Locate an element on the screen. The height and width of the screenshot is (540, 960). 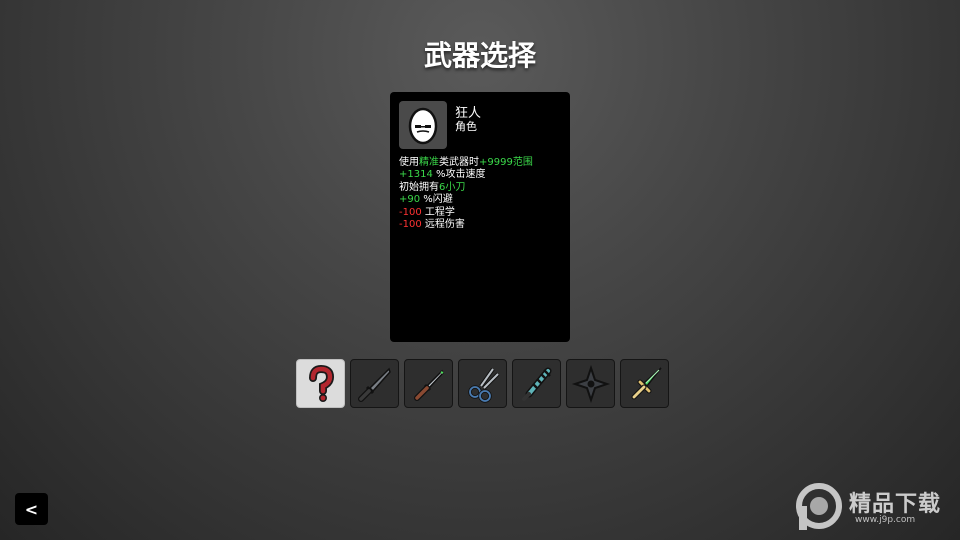
weapon-slot-spiked-blade is located at coordinates (536, 383).